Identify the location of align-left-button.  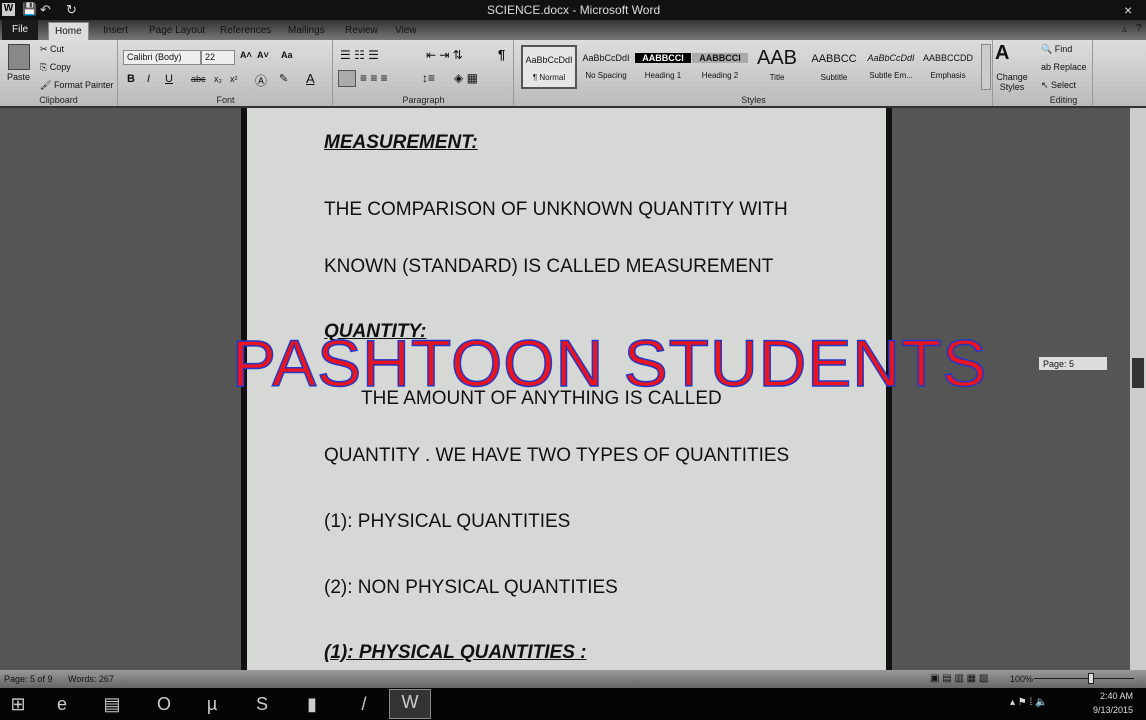
(347, 78).